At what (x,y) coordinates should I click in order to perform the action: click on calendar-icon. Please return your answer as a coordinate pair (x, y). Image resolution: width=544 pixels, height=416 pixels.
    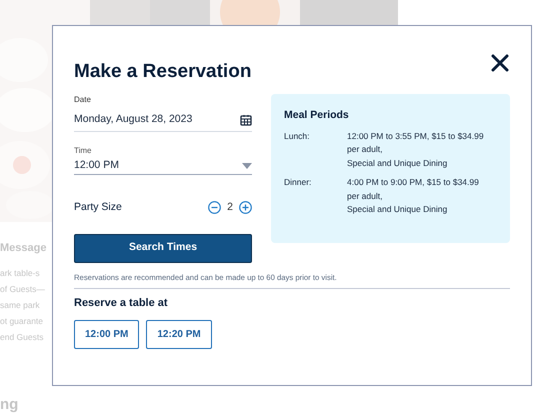
    Looking at the image, I should click on (246, 120).